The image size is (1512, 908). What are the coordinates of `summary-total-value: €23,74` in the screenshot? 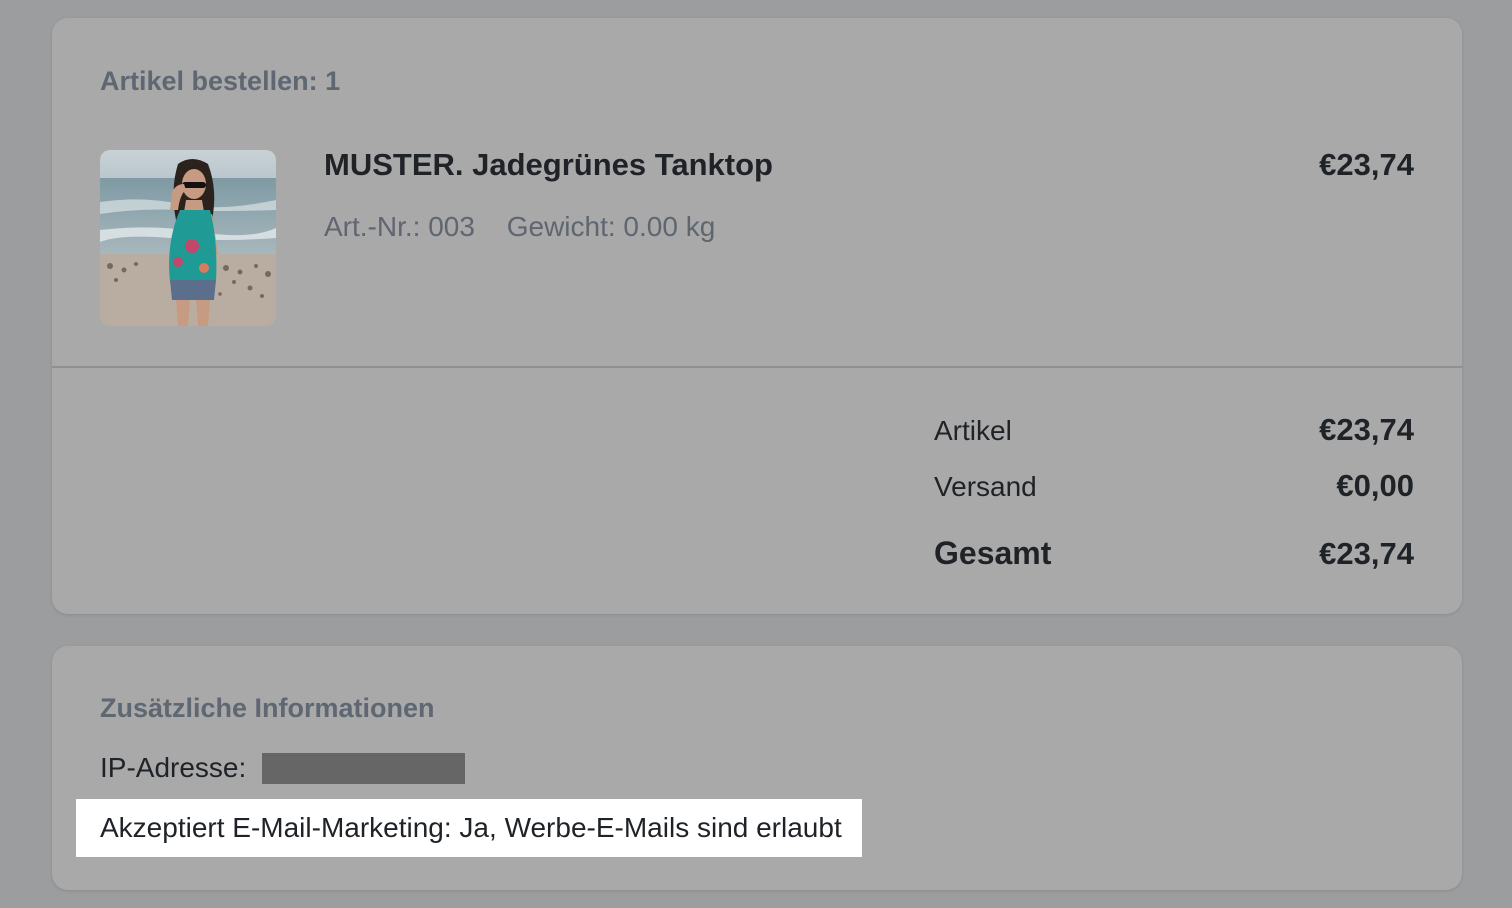 It's located at (1366, 553).